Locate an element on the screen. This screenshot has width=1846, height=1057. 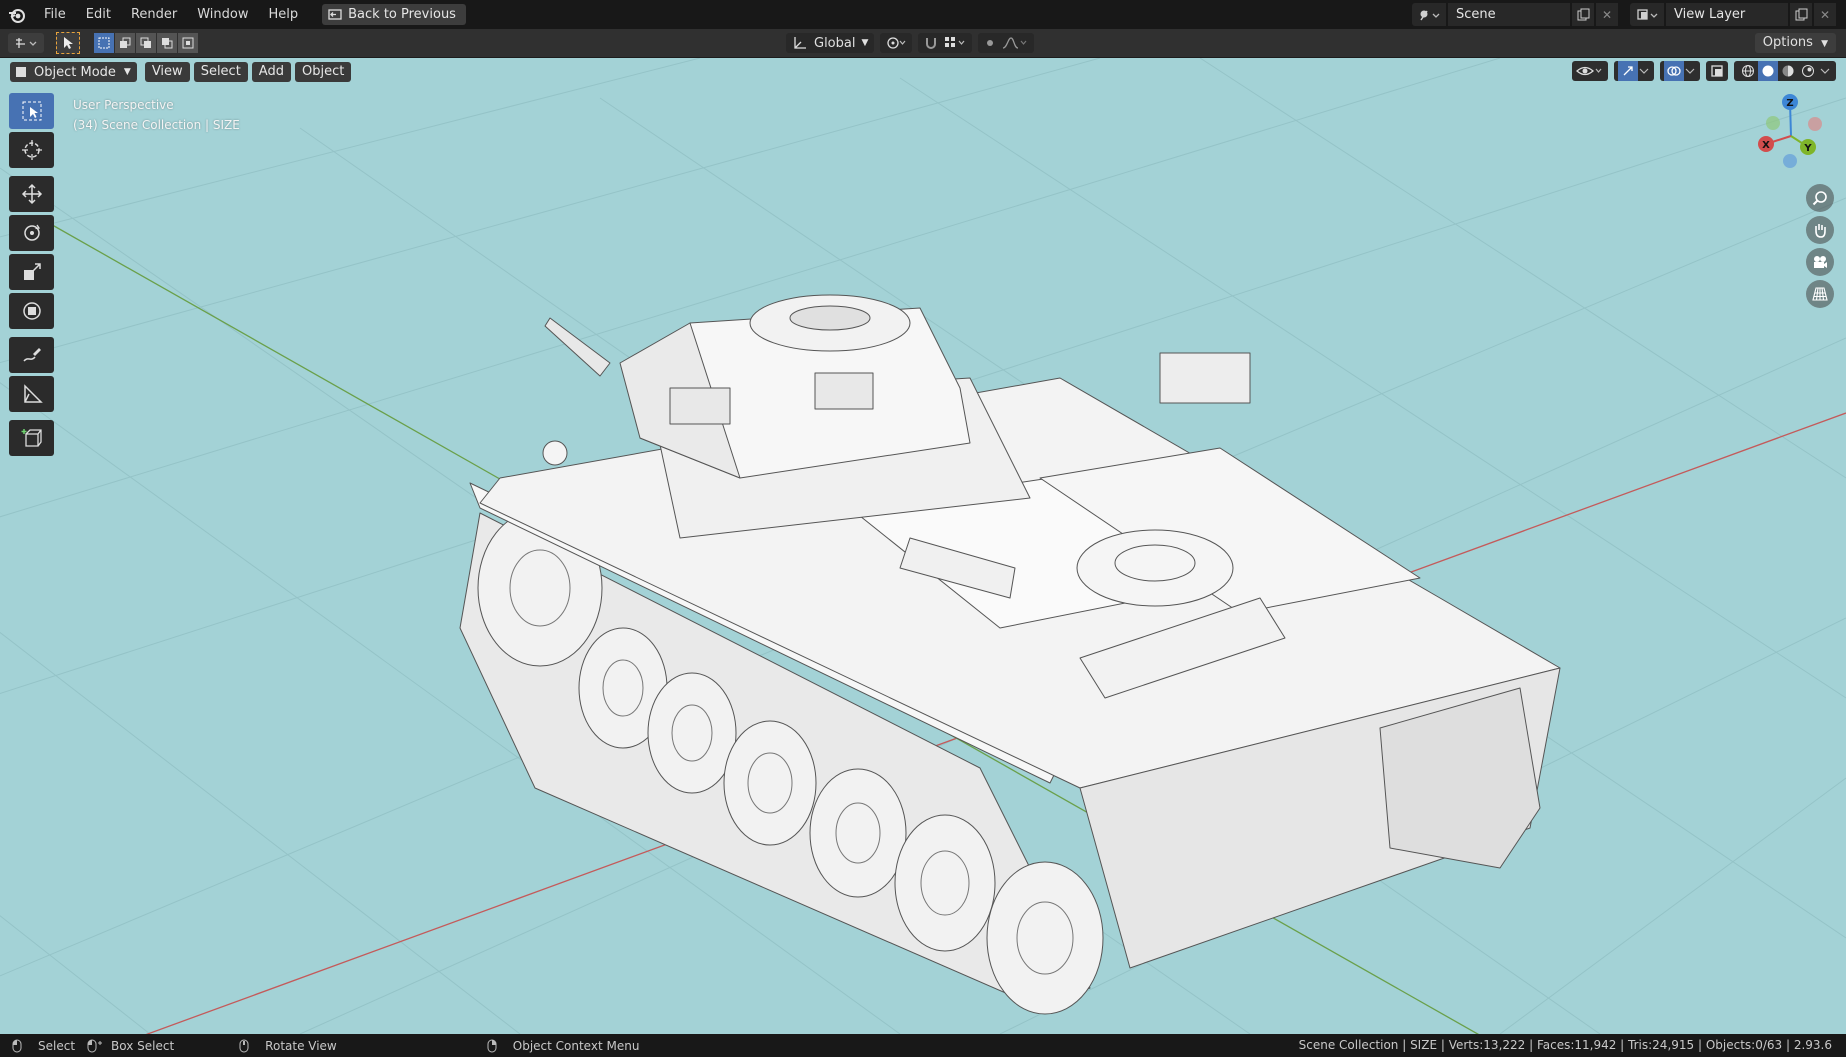
transform-orientation-dropdown: Global ▼ is located at coordinates (830, 43).